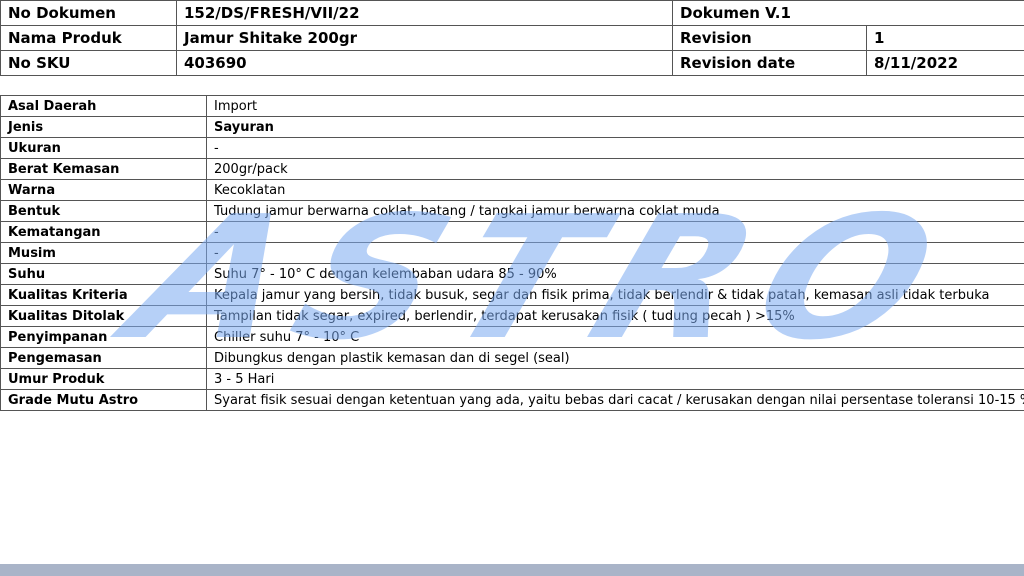 The width and height of the screenshot is (1024, 576). Describe the element at coordinates (615, 190) in the screenshot. I see `spec-value: Kecoklatan` at that location.